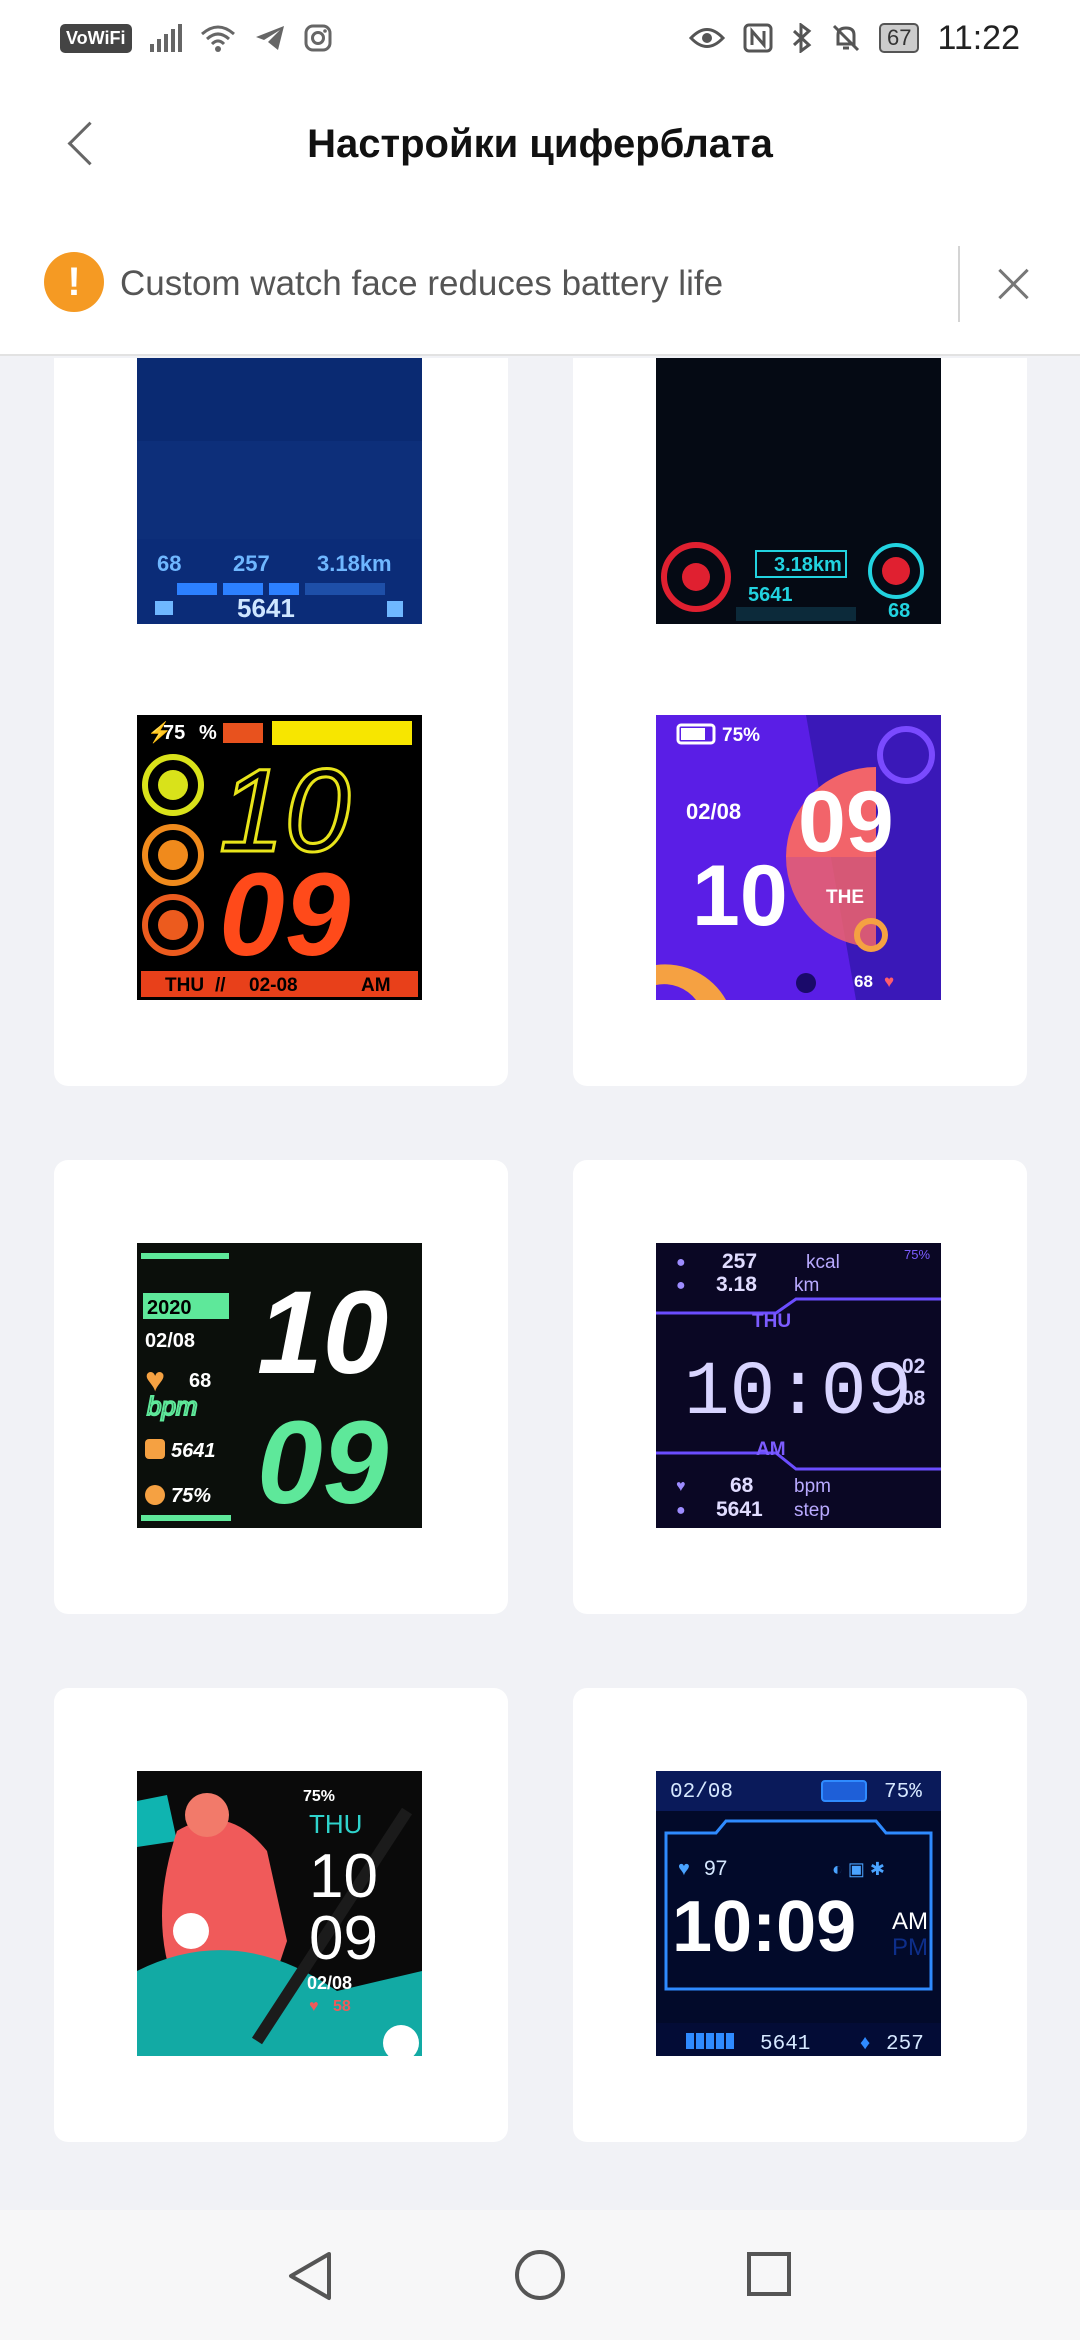  Describe the element at coordinates (806, 1285) in the screenshot. I see `distance-unit: km` at that location.